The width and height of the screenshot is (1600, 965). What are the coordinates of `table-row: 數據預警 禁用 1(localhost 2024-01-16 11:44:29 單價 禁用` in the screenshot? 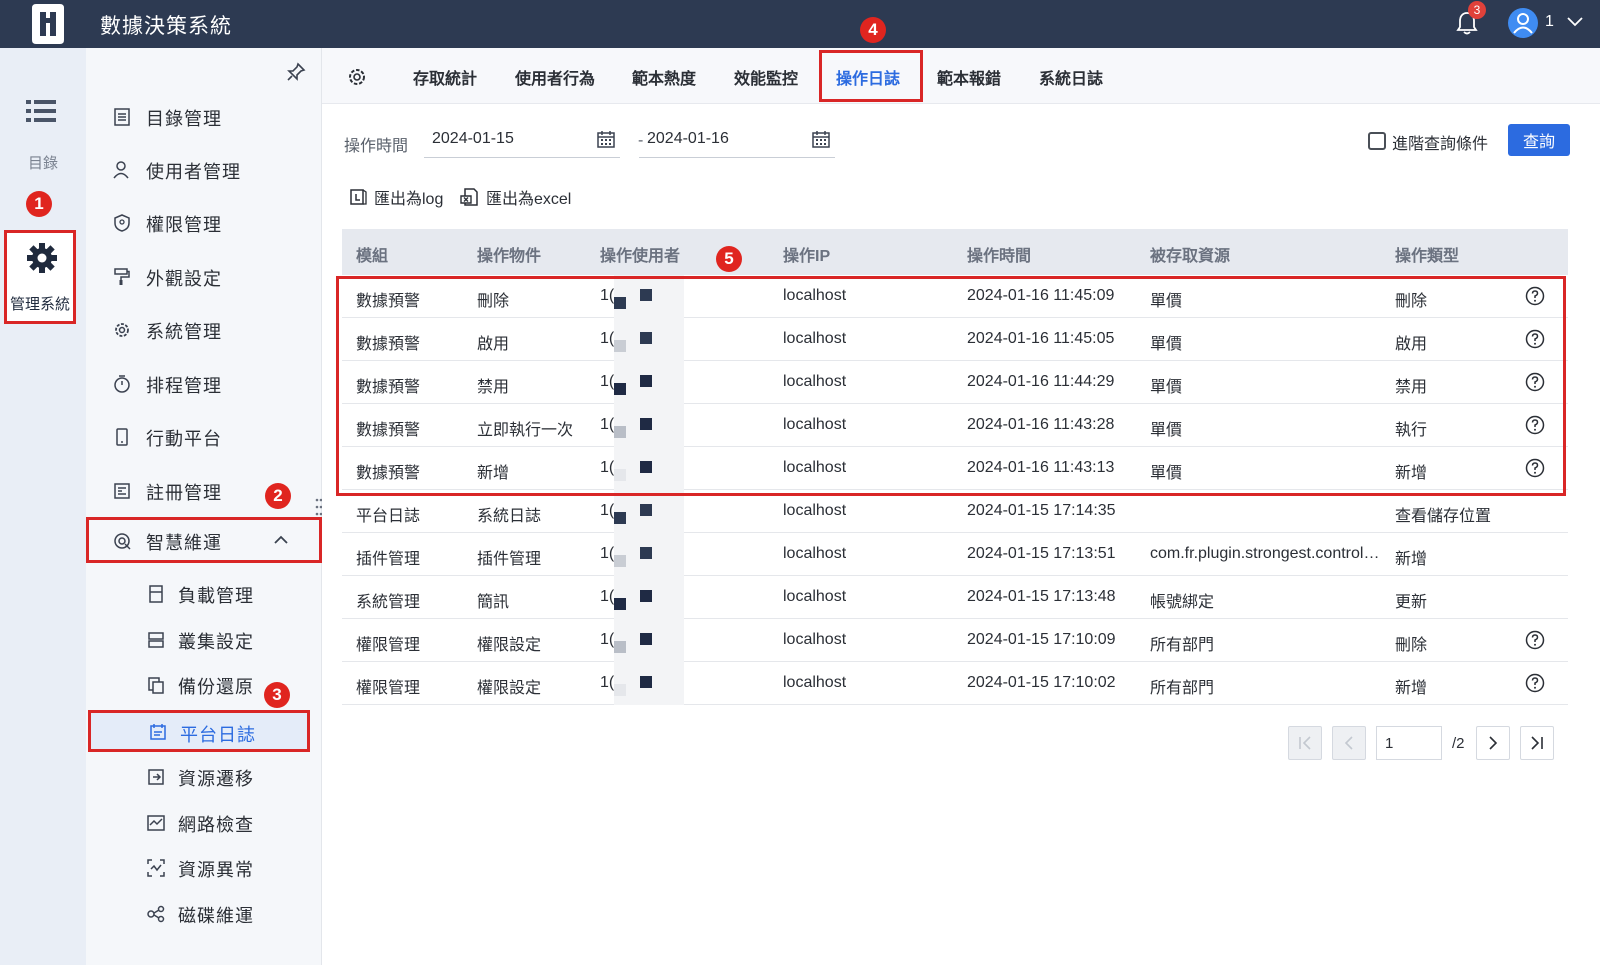 It's located at (955, 382).